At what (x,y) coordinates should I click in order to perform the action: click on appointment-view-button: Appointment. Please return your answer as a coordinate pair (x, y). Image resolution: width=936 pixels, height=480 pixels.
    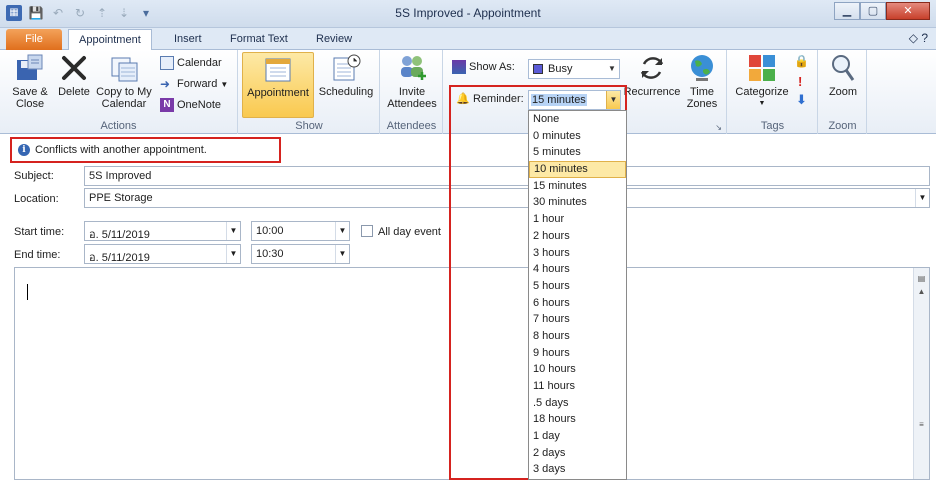
    Looking at the image, I should click on (278, 85).